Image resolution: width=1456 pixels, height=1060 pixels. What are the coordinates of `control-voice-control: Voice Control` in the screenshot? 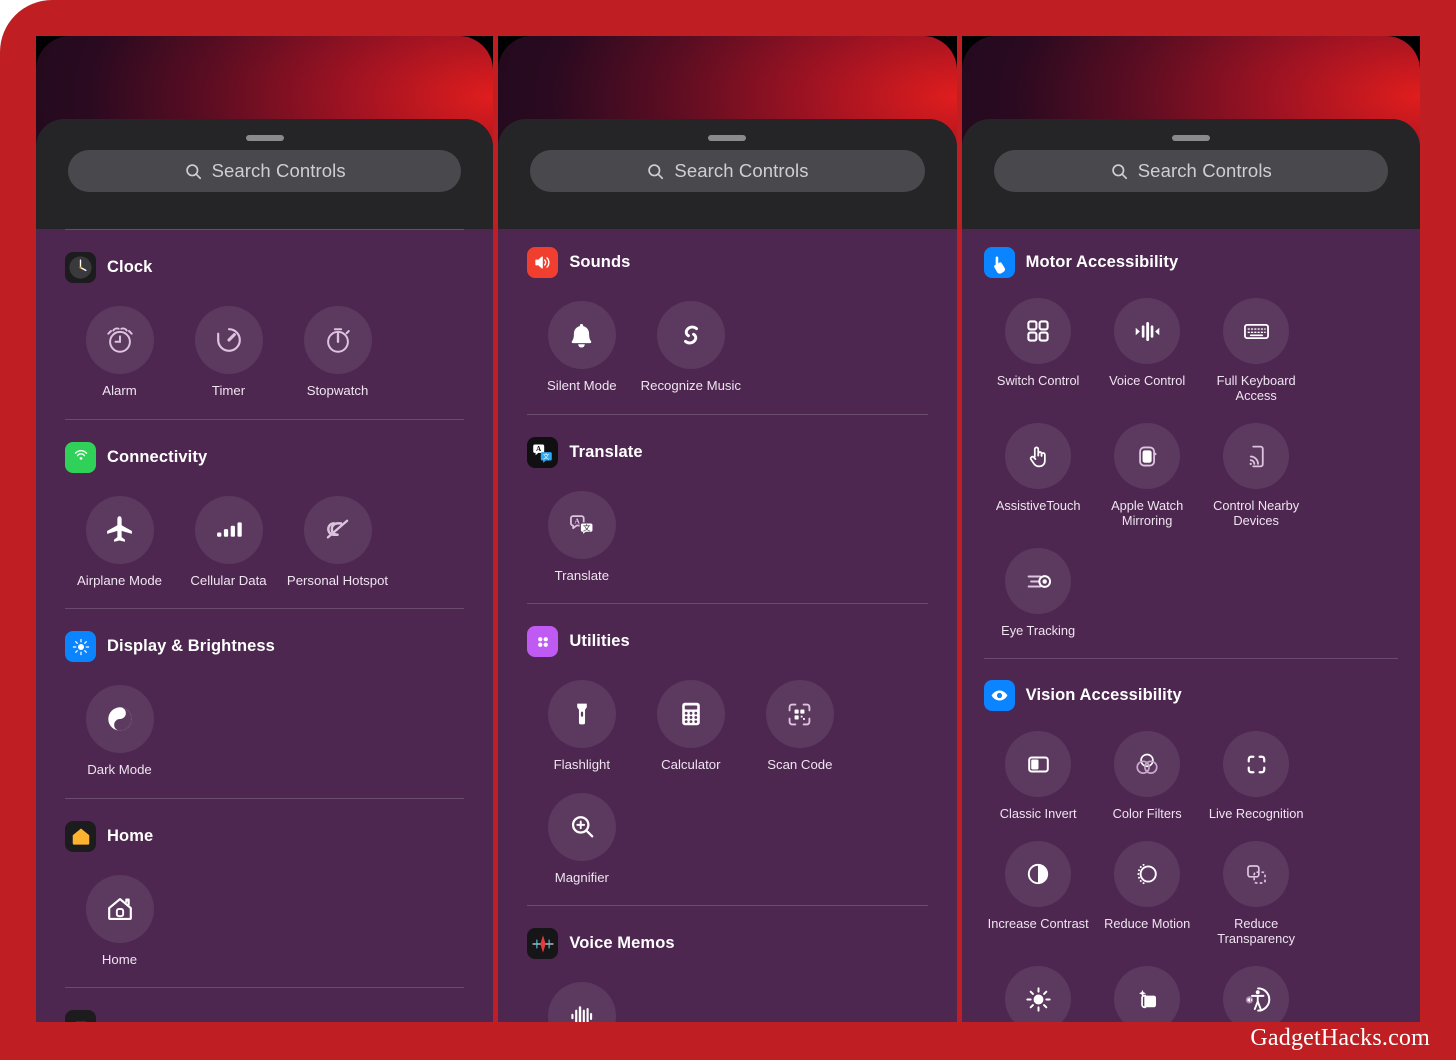 It's located at (1147, 350).